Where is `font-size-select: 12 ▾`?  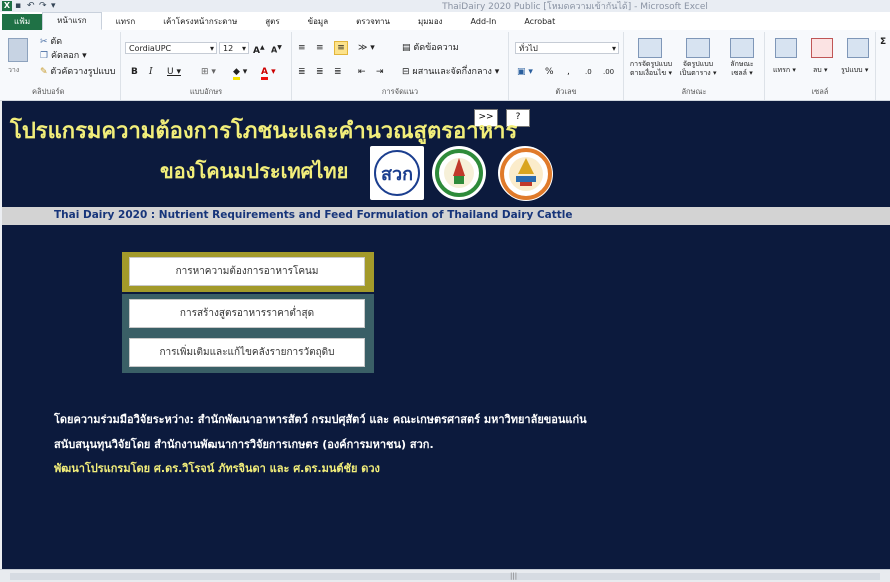
font-size-select: 12 ▾ is located at coordinates (234, 48).